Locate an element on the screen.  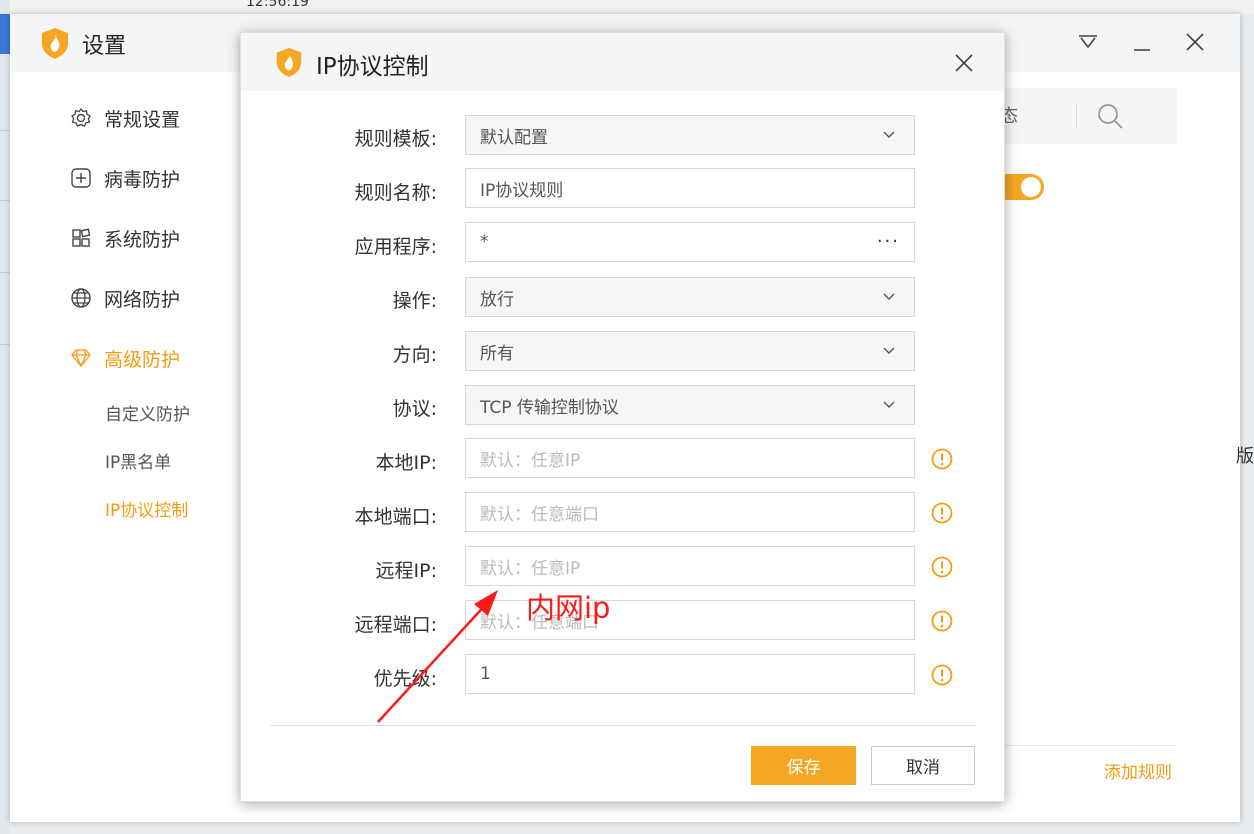
plus-square-icon is located at coordinates (81, 178).